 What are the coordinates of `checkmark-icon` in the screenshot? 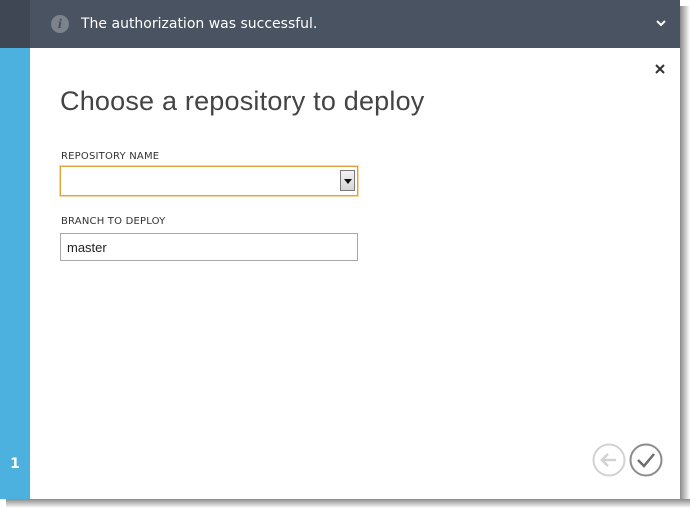 It's located at (646, 460).